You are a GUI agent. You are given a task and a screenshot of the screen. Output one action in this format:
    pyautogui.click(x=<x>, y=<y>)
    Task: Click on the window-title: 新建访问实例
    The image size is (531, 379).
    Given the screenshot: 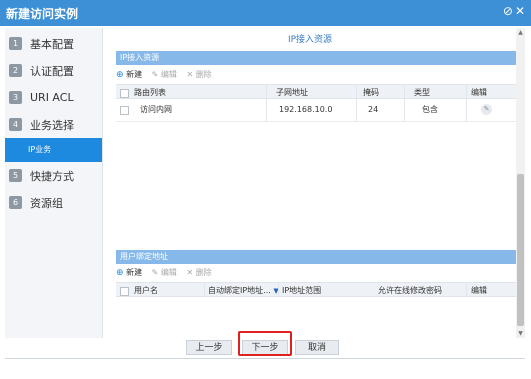 What is the action you would take?
    pyautogui.click(x=42, y=14)
    